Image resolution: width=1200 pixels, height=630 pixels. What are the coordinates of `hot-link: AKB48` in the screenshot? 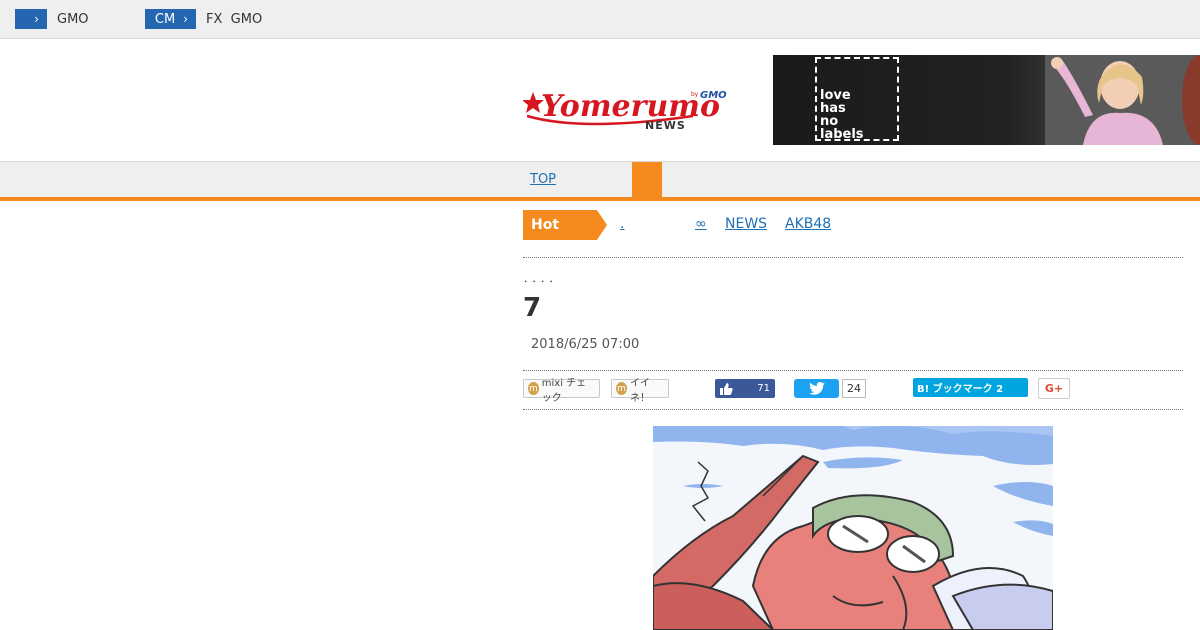 It's located at (808, 224).